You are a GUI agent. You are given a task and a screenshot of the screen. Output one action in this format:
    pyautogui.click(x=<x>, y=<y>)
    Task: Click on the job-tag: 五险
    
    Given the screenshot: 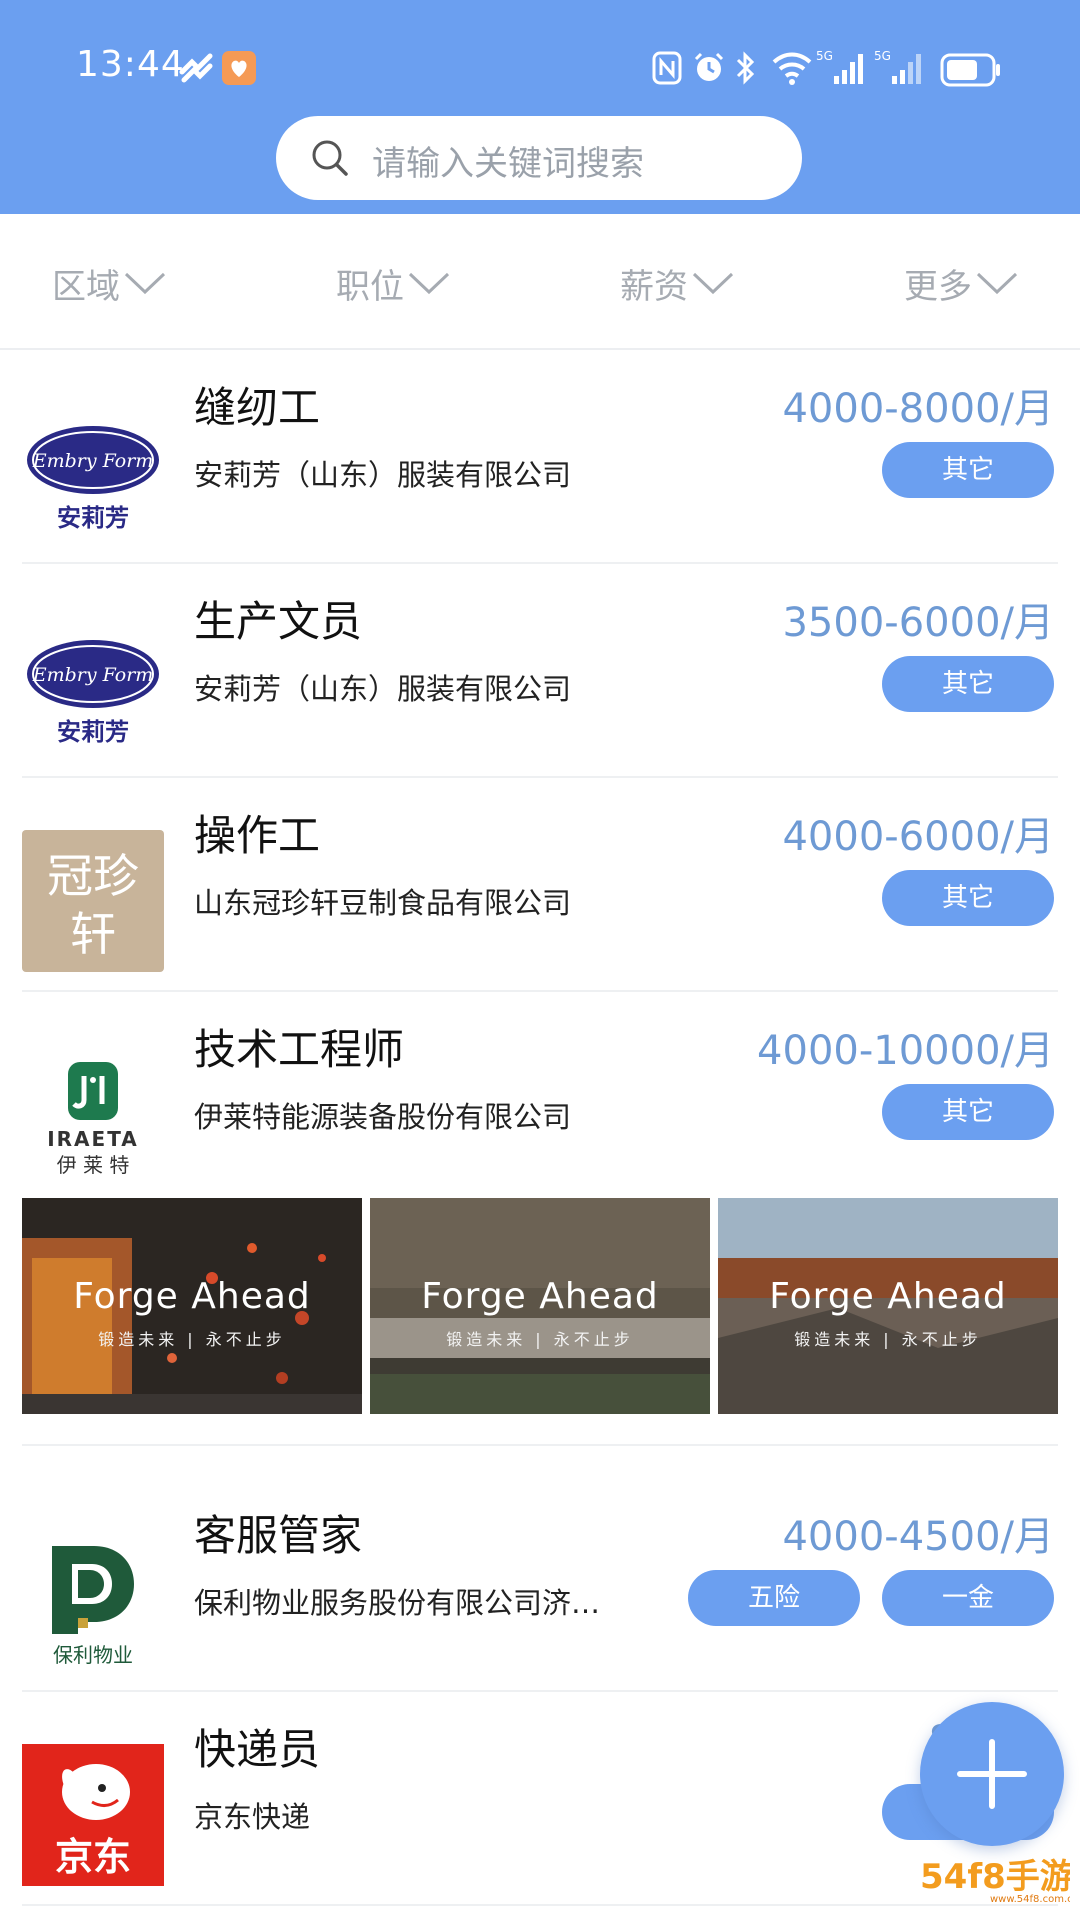 What is the action you would take?
    pyautogui.click(x=774, y=1598)
    